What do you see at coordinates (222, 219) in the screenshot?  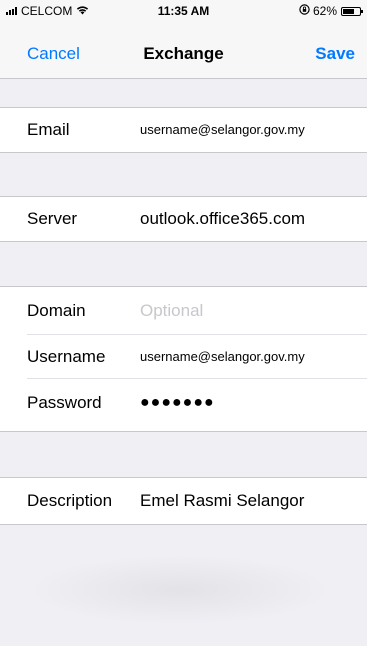 I see `server-field: outlook.office365.com` at bounding box center [222, 219].